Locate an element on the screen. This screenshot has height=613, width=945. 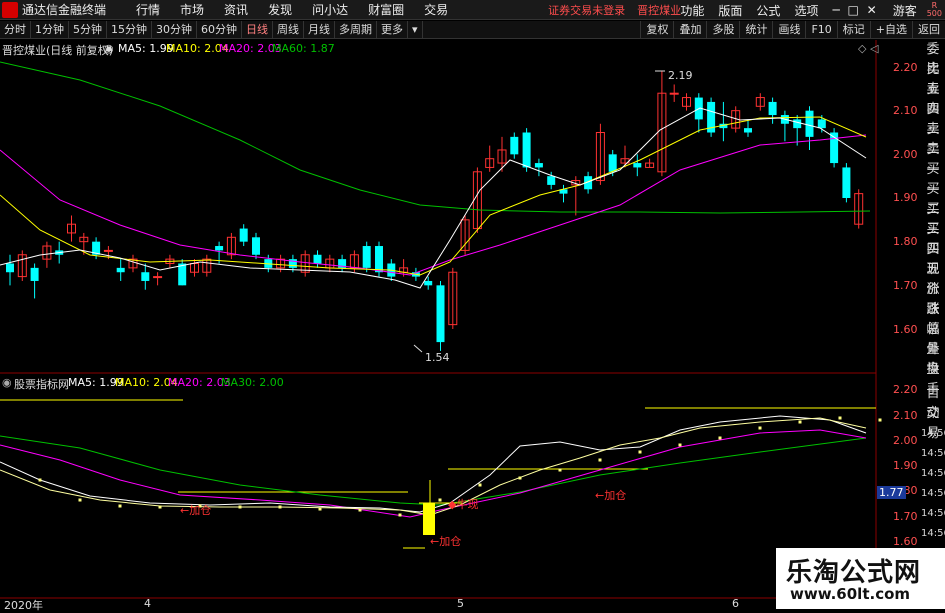
watermark: 乐淘公式网 www.60lt.com is located at coordinates (860, 578).